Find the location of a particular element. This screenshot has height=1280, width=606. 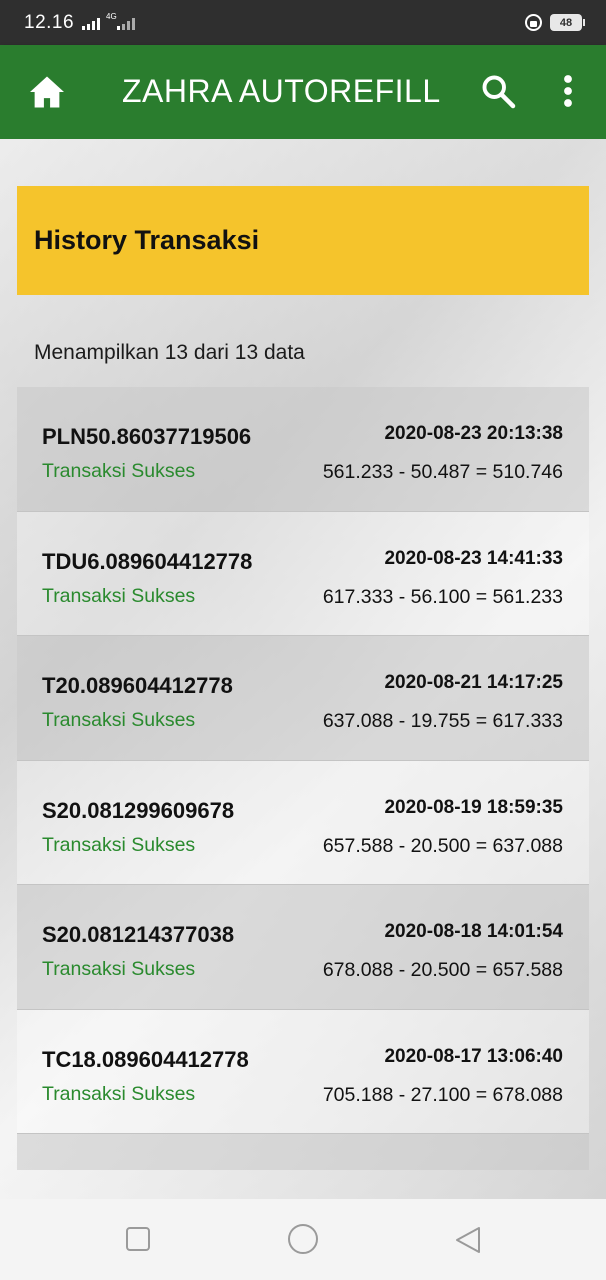

search-icon is located at coordinates (498, 91).